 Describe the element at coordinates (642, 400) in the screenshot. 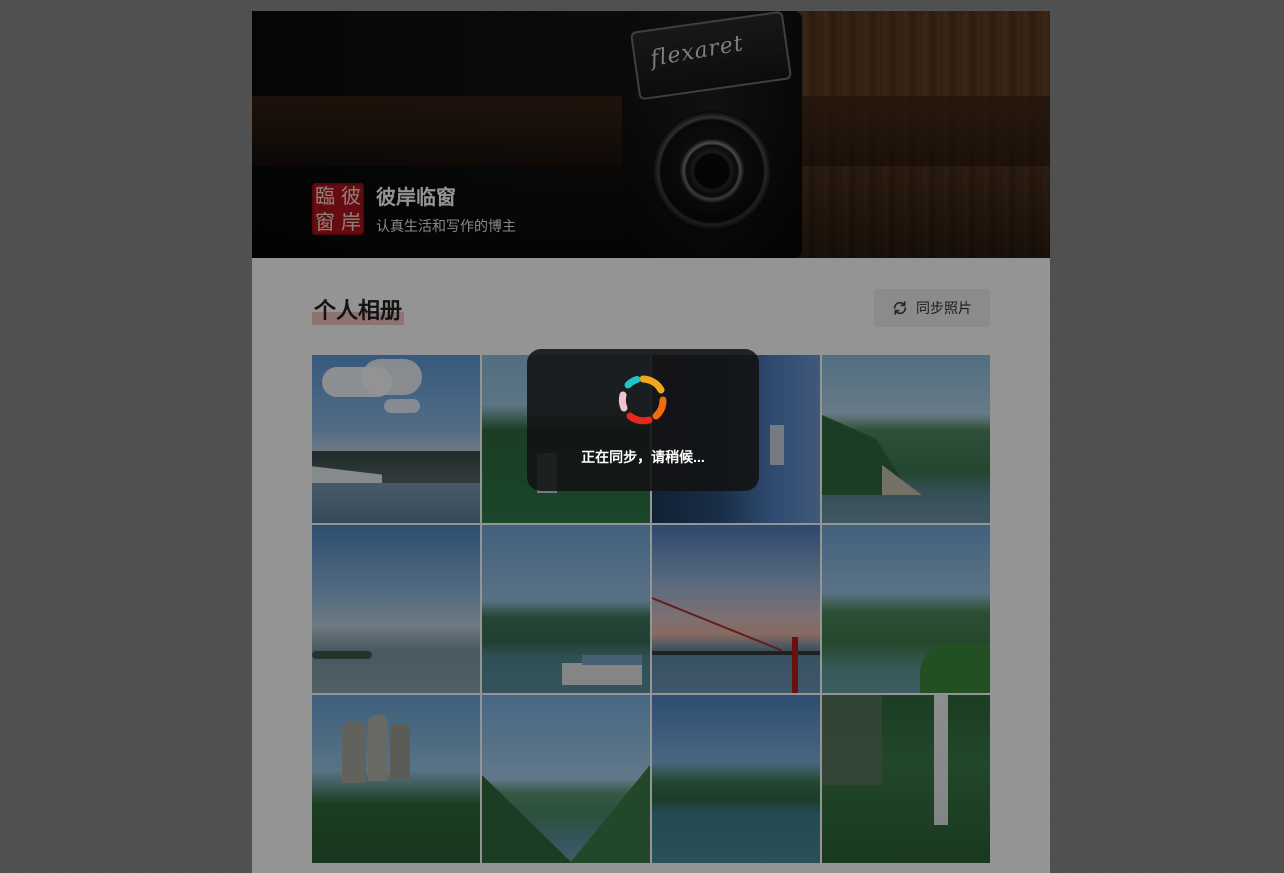

I see `loading-spinner-icon` at that location.